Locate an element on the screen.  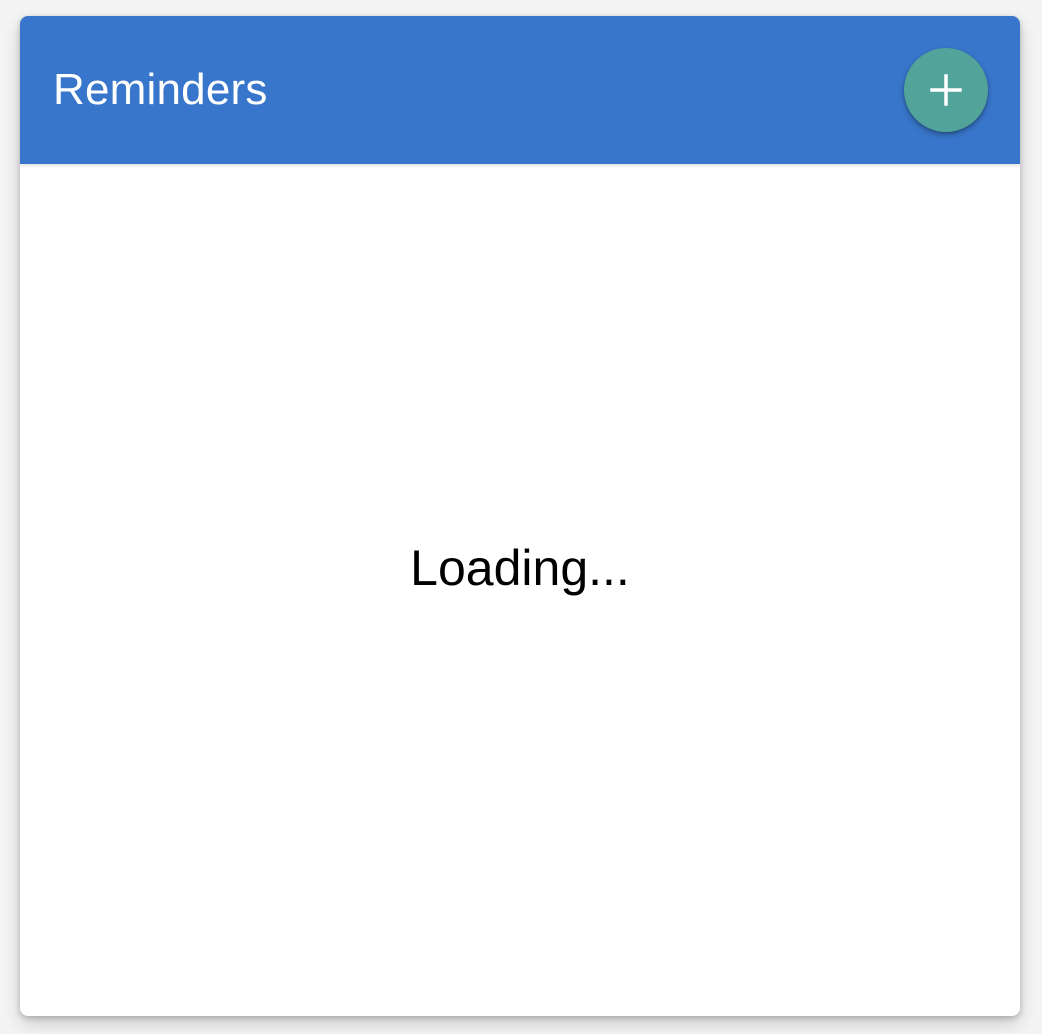
add-reminder-button is located at coordinates (946, 90).